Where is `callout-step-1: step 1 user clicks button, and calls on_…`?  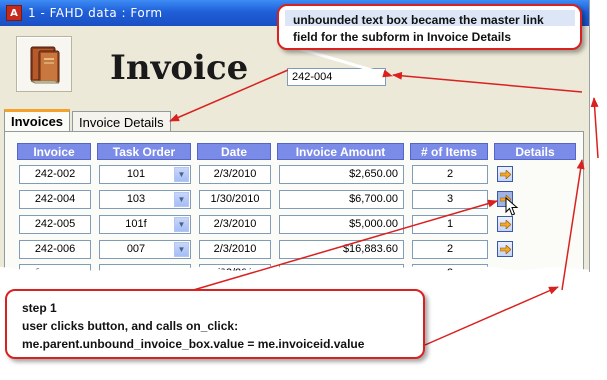 callout-step-1: step 1 user clicks button, and calls on_… is located at coordinates (215, 324).